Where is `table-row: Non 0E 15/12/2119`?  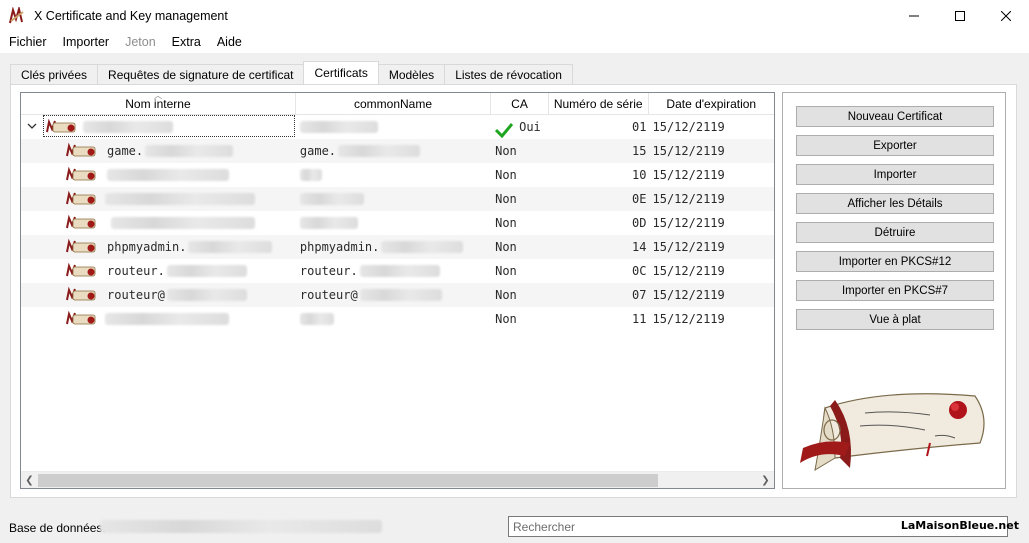
table-row: Non 0E 15/12/2119 is located at coordinates (397, 199).